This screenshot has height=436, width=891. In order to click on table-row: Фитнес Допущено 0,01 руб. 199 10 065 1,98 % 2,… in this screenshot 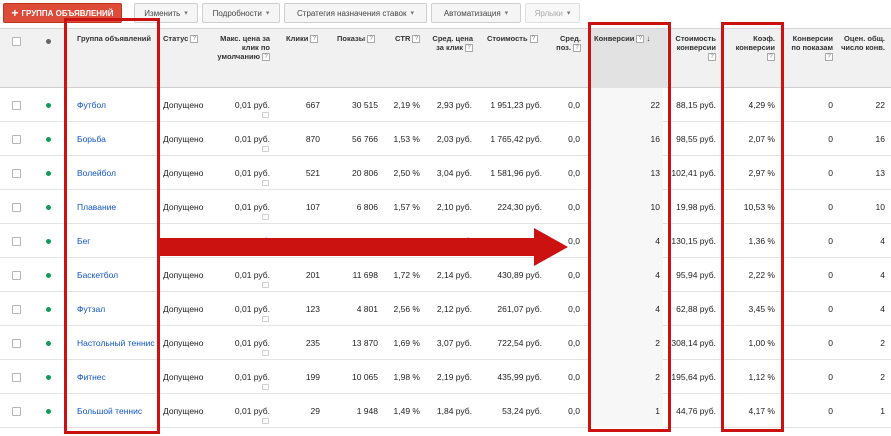, I will do `click(445, 377)`.